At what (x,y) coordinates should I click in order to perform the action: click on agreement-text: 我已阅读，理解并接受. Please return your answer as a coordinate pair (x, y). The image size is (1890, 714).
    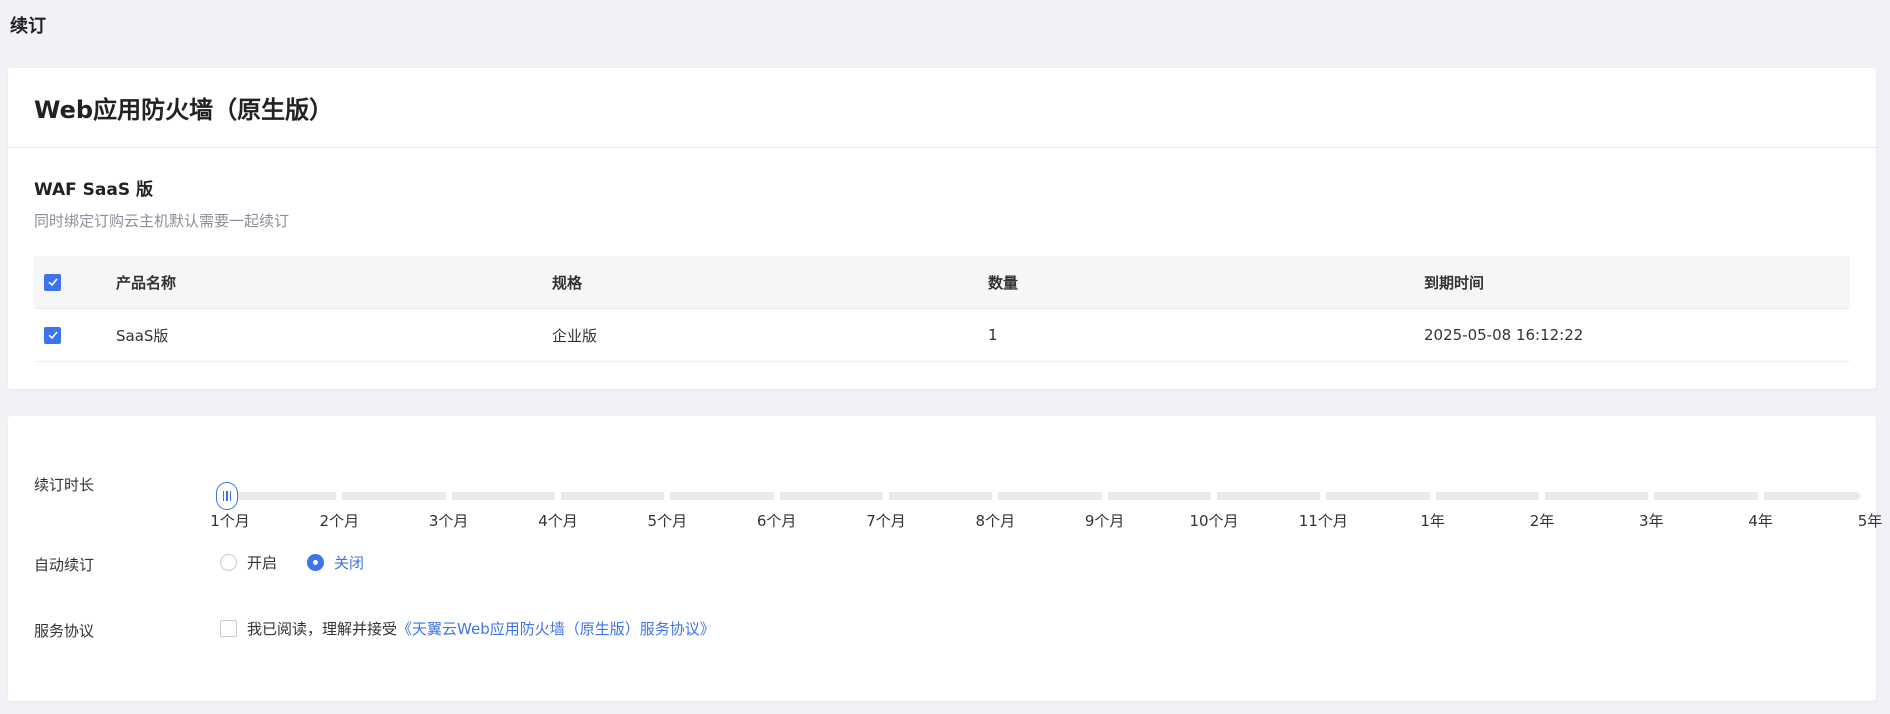
    Looking at the image, I should click on (322, 629).